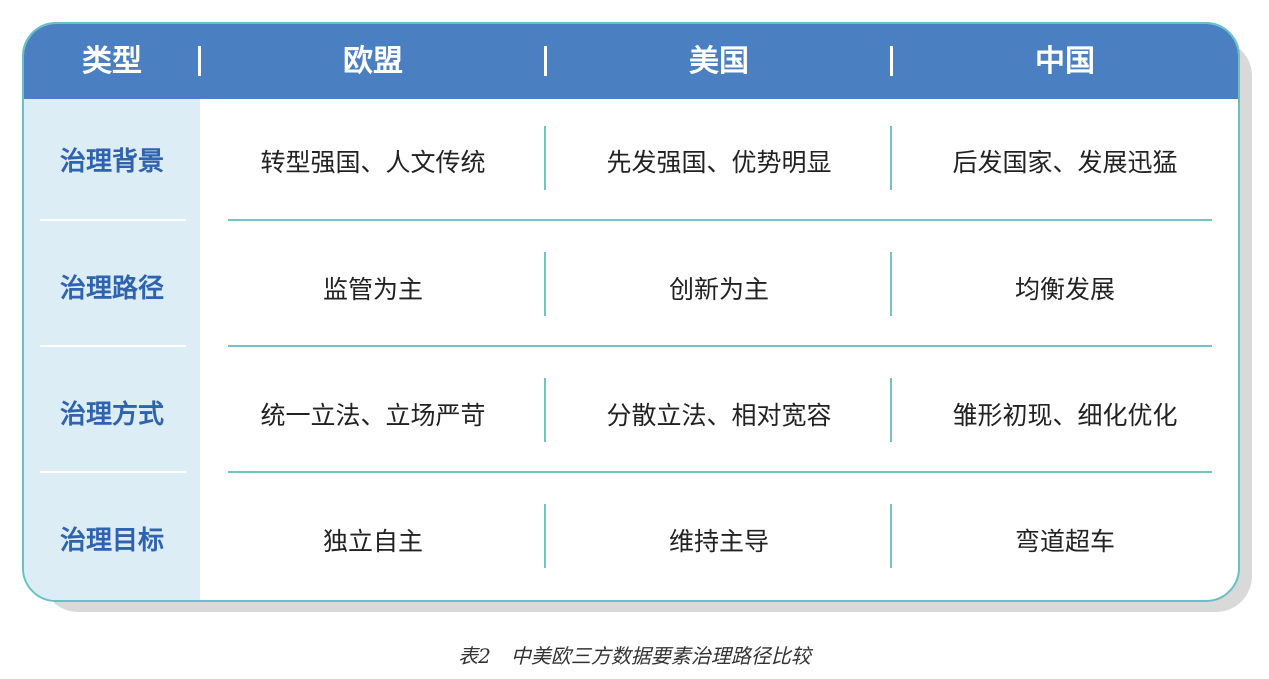 The width and height of the screenshot is (1269, 679). I want to click on row-label-goal: 治理目标, so click(111, 541).